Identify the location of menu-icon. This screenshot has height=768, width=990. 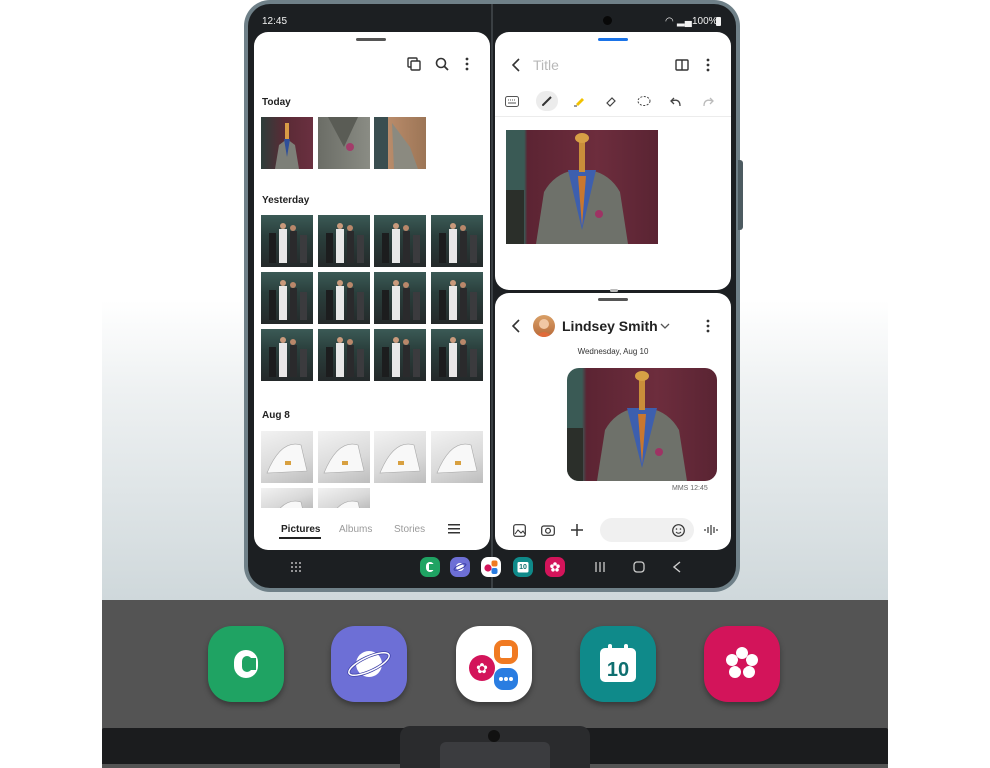
(454, 529).